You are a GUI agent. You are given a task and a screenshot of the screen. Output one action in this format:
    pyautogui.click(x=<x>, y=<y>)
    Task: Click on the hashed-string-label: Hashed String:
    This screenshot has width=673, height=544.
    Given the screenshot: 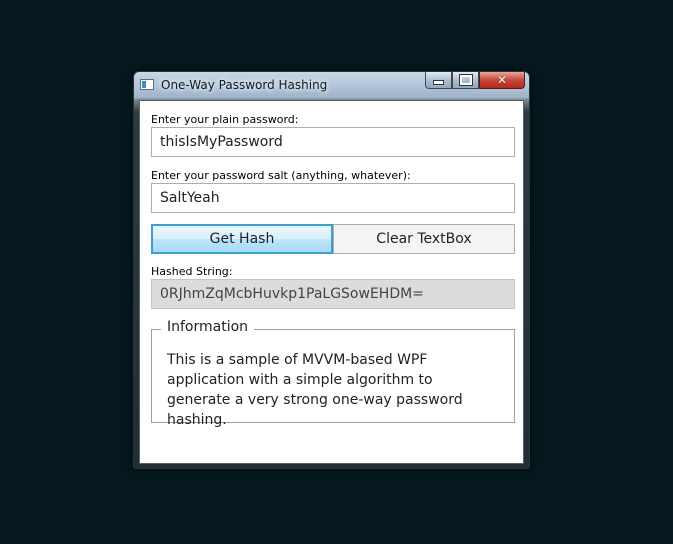 What is the action you would take?
    pyautogui.click(x=192, y=271)
    